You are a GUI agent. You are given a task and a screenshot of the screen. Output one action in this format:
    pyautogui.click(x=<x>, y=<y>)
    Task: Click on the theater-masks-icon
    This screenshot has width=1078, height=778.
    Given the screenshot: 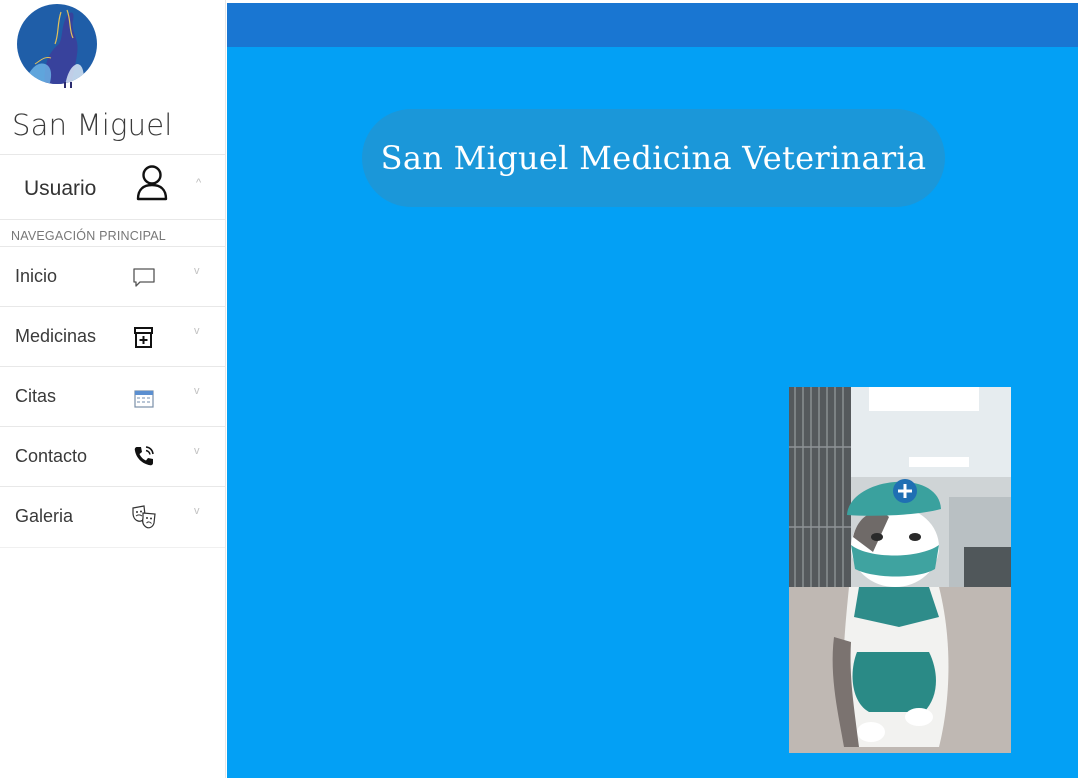 What is the action you would take?
    pyautogui.click(x=144, y=517)
    